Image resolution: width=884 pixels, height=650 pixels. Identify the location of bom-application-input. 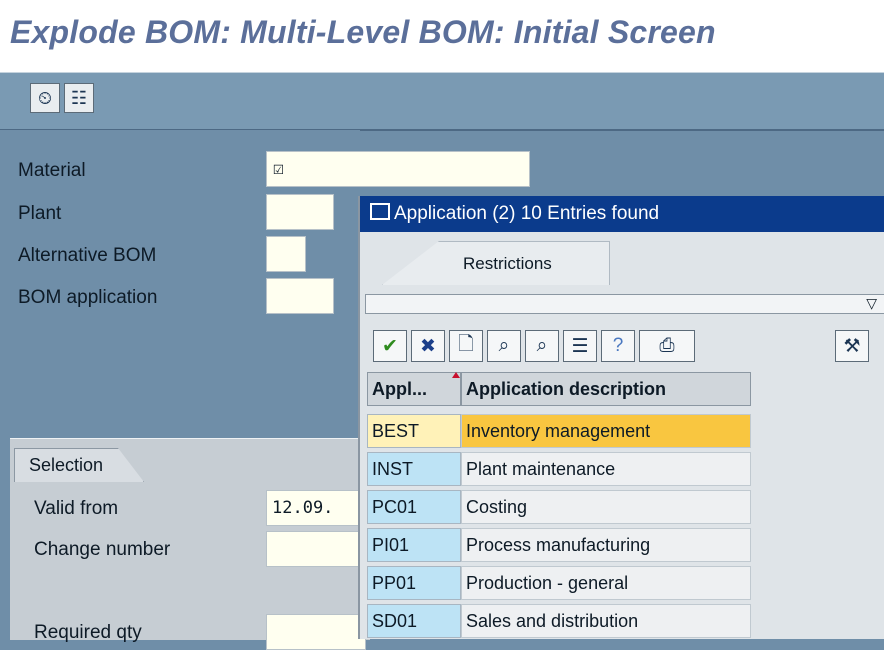
(300, 296).